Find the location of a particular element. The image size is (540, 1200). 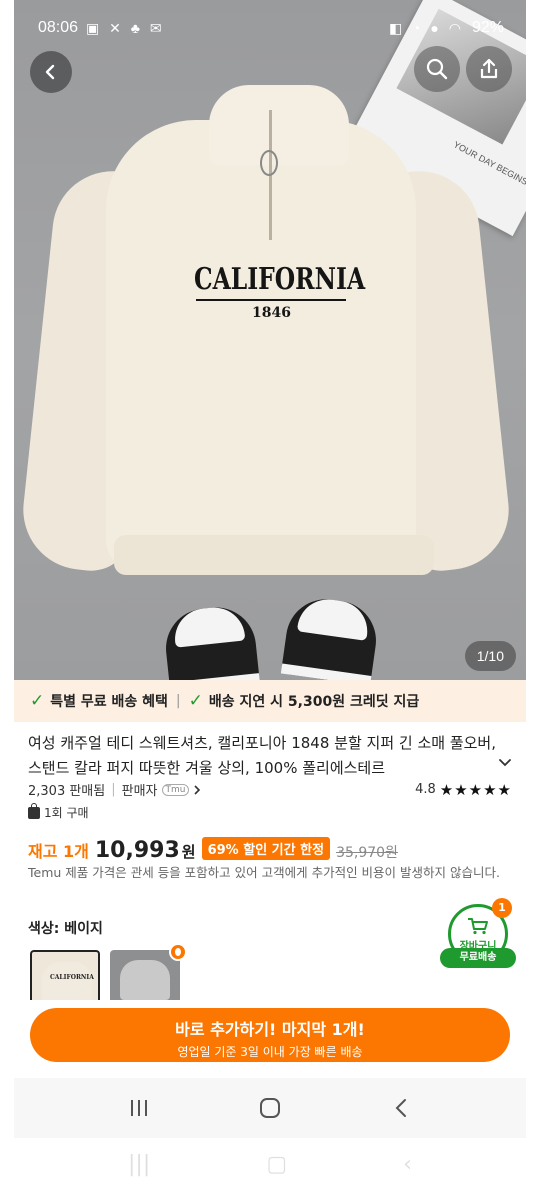

chevron-right-icon is located at coordinates (197, 789).